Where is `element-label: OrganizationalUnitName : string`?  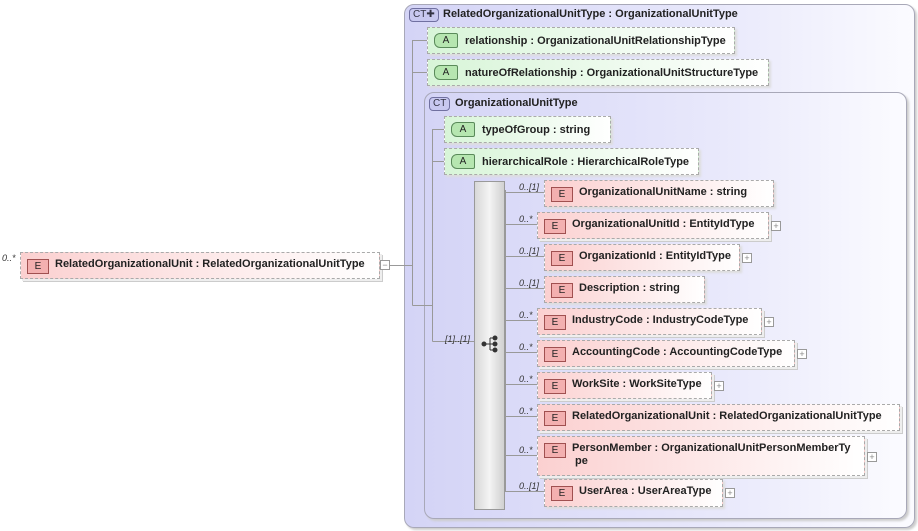 element-label: OrganizationalUnitName : string is located at coordinates (663, 192).